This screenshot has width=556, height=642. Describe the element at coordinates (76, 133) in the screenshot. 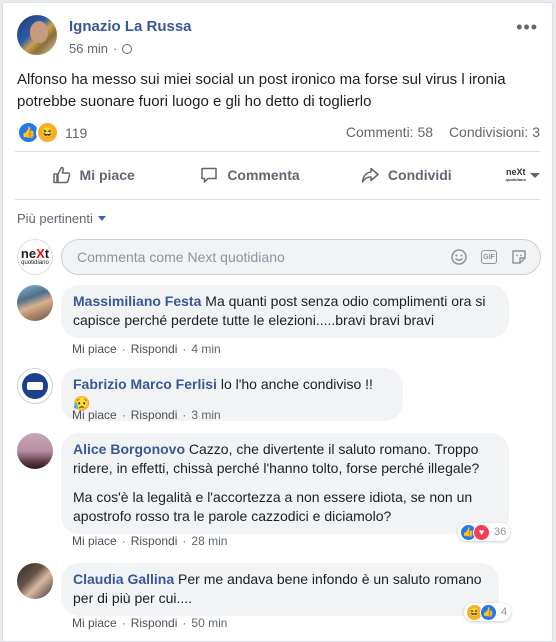

I see `reactions-count: 119` at that location.